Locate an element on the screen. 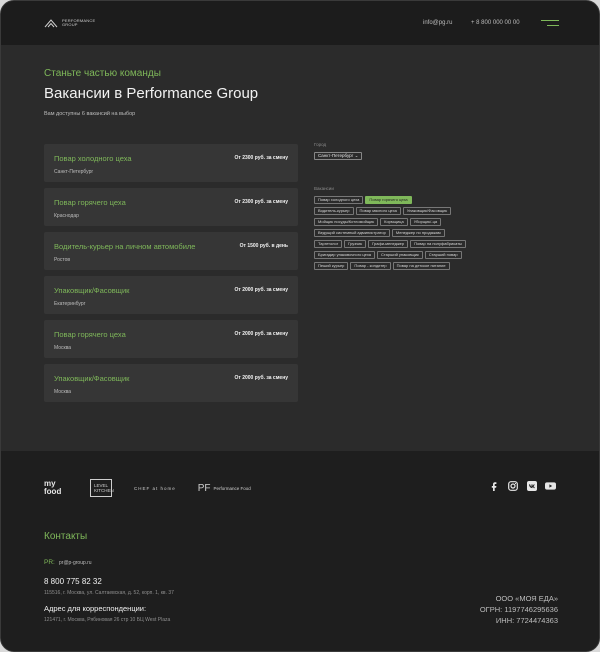 This screenshot has height=652, width=600. vacancy-city: Санкт-Петербург is located at coordinates (74, 172).